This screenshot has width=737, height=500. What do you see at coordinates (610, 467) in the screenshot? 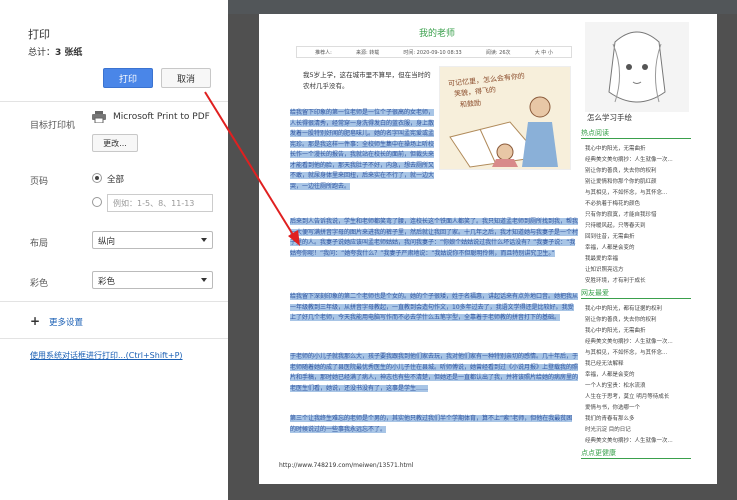
I see `wechat-icon` at bounding box center [610, 467].